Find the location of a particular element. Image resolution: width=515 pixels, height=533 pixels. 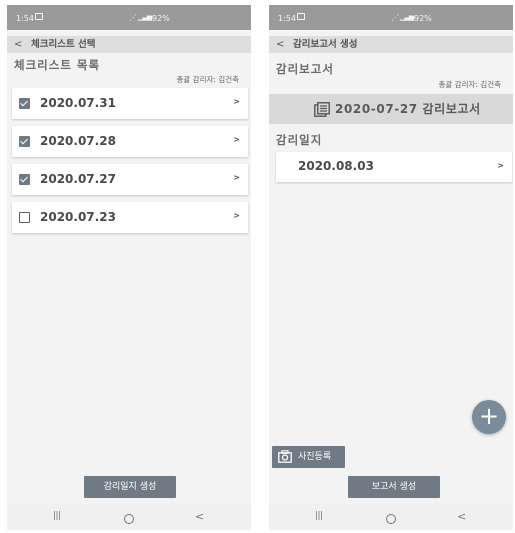

checklist-item-date: 2020.07.23 is located at coordinates (78, 217).